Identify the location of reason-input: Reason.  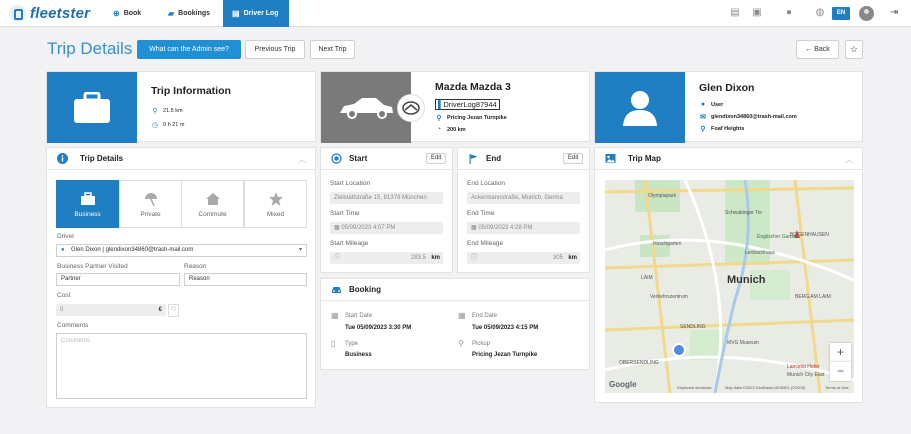
(245, 279).